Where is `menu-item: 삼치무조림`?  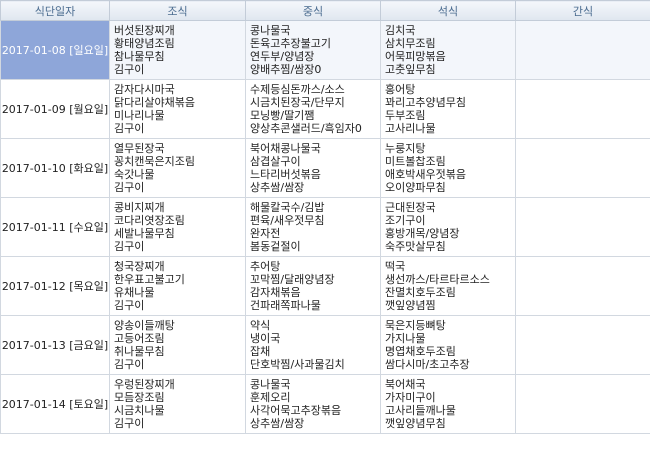 menu-item: 삼치무조림 is located at coordinates (410, 43).